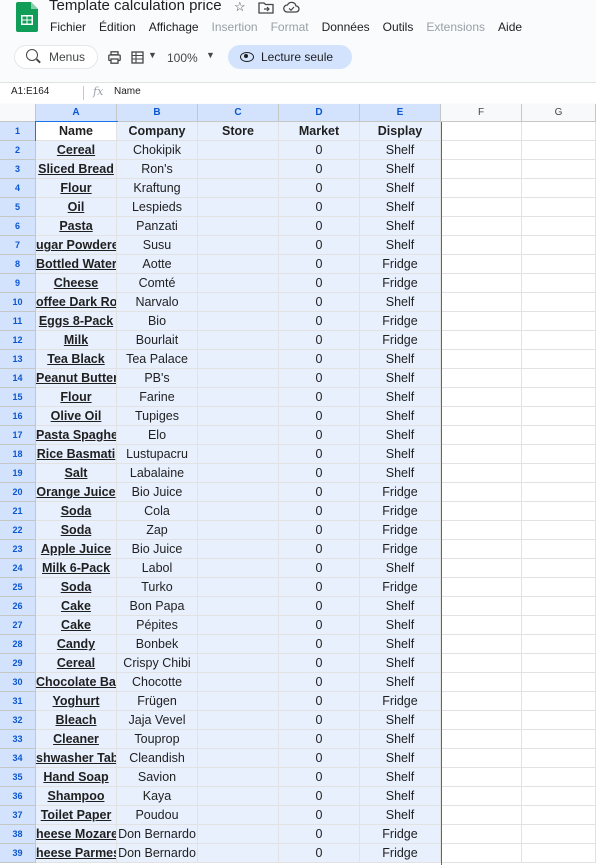  Describe the element at coordinates (76, 549) in the screenshot. I see `cell-a: Apple Juice` at that location.